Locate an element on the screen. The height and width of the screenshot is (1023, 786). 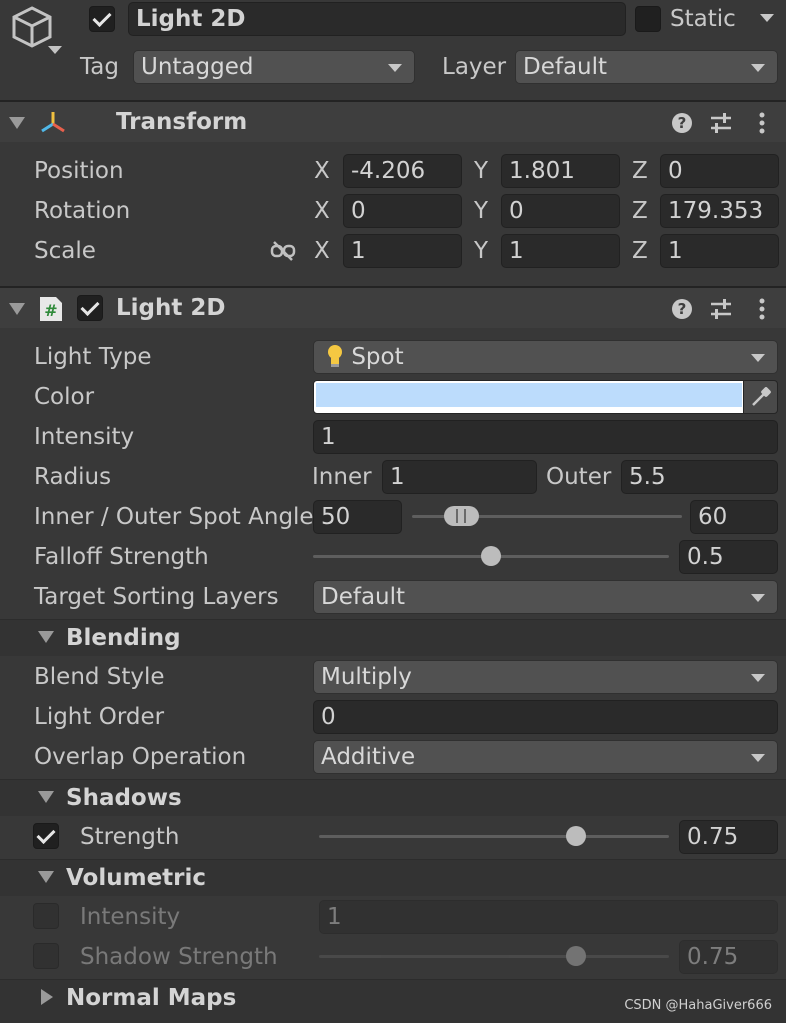
spot-angle-range-handle is located at coordinates (461, 516).